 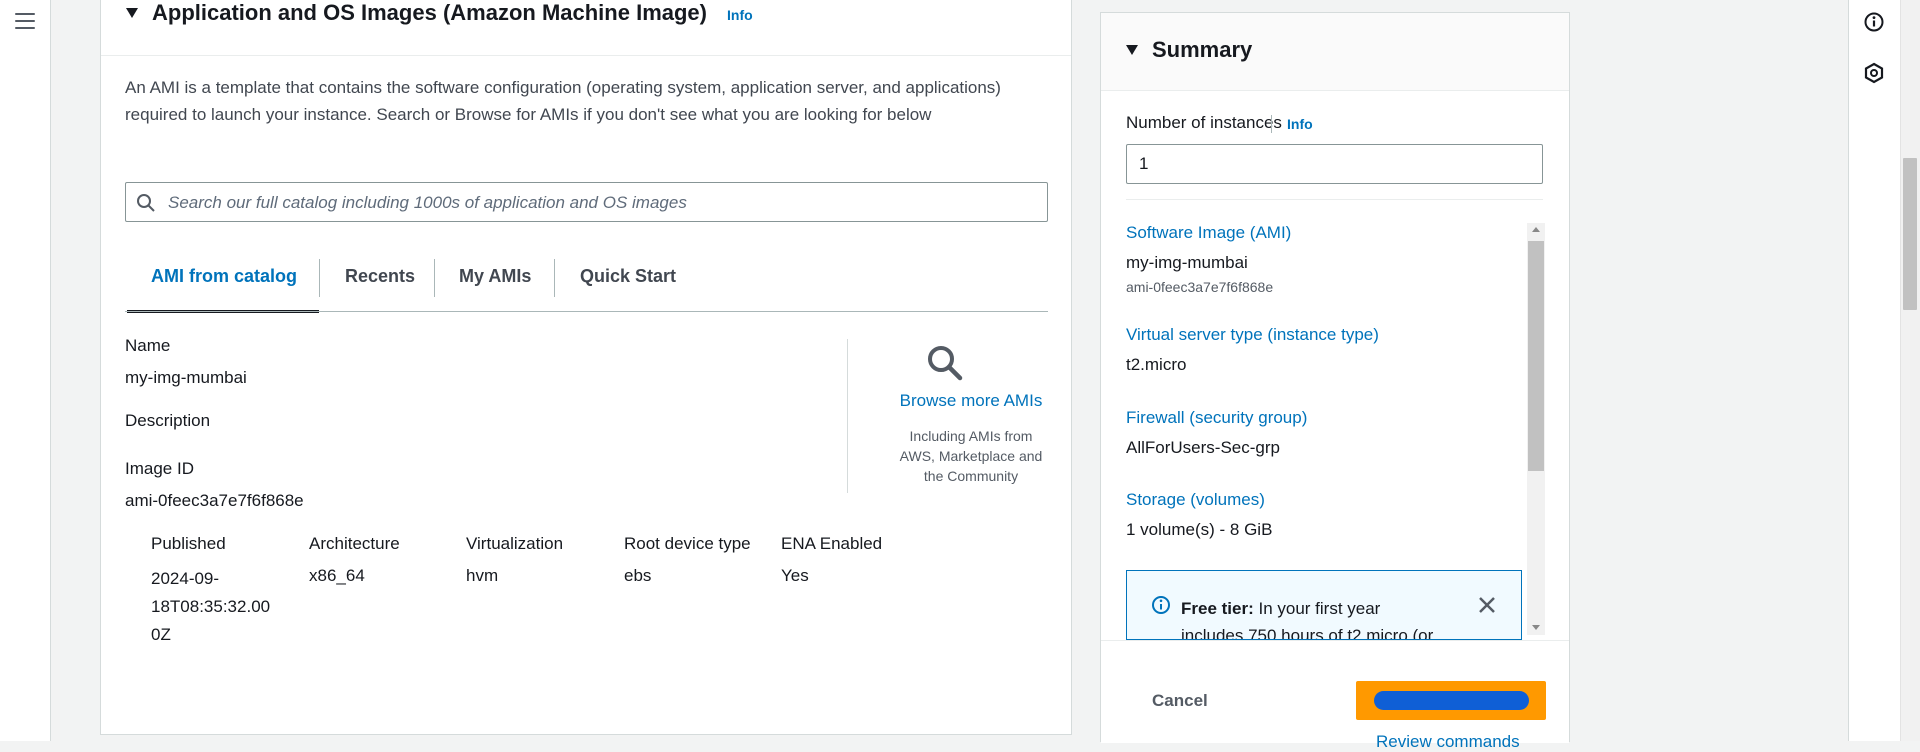 I want to click on storage-link: Storage (volumes), so click(x=1195, y=500).